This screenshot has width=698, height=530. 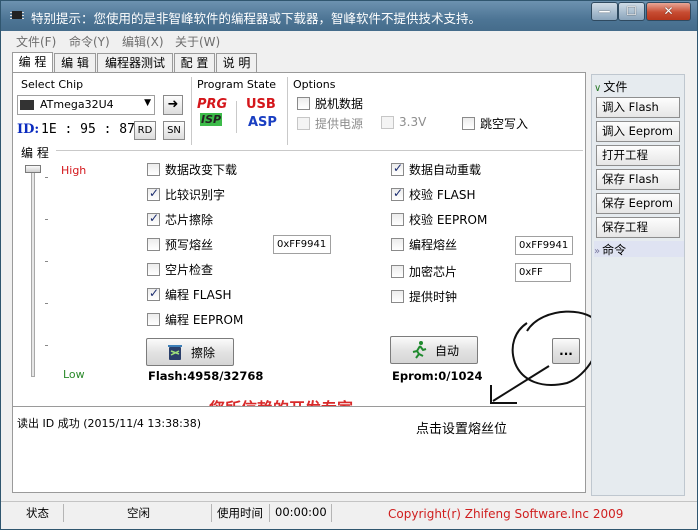 What do you see at coordinates (403, 122) in the screenshot?
I see `voltage-checkbox: 3.3V` at bounding box center [403, 122].